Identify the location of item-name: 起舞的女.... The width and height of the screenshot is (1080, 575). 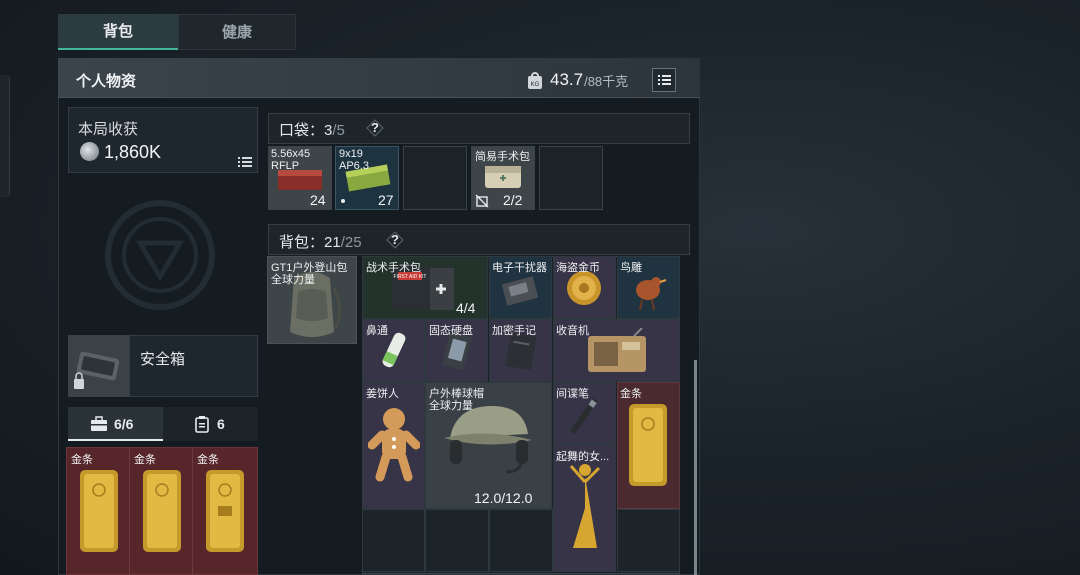
(583, 457).